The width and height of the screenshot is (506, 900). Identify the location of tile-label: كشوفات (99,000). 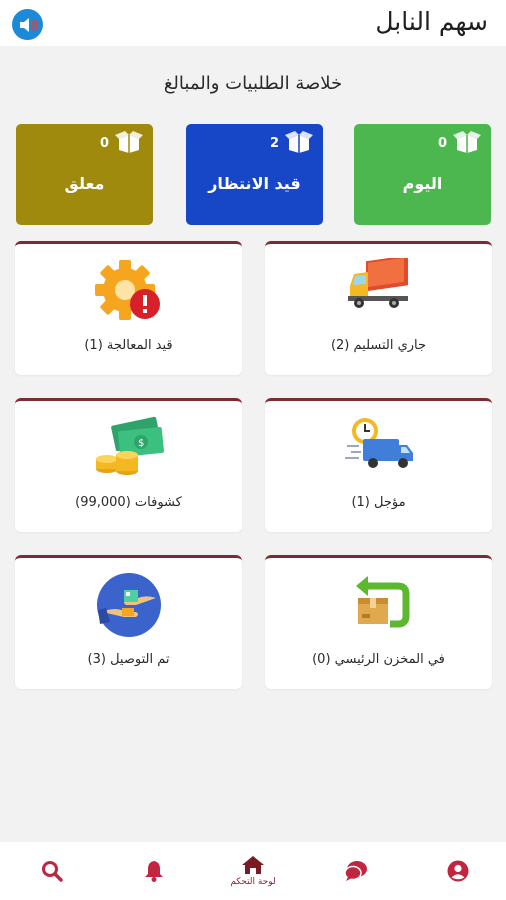
(128, 502).